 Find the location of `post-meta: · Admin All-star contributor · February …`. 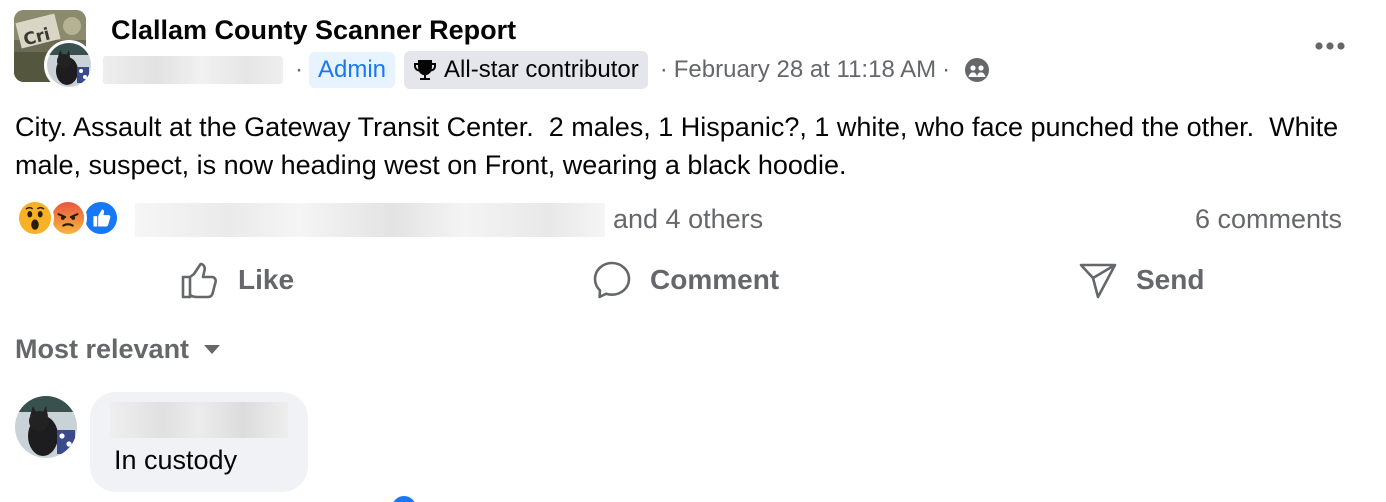

post-meta: · Admin All-star contributor · February … is located at coordinates (546, 70).